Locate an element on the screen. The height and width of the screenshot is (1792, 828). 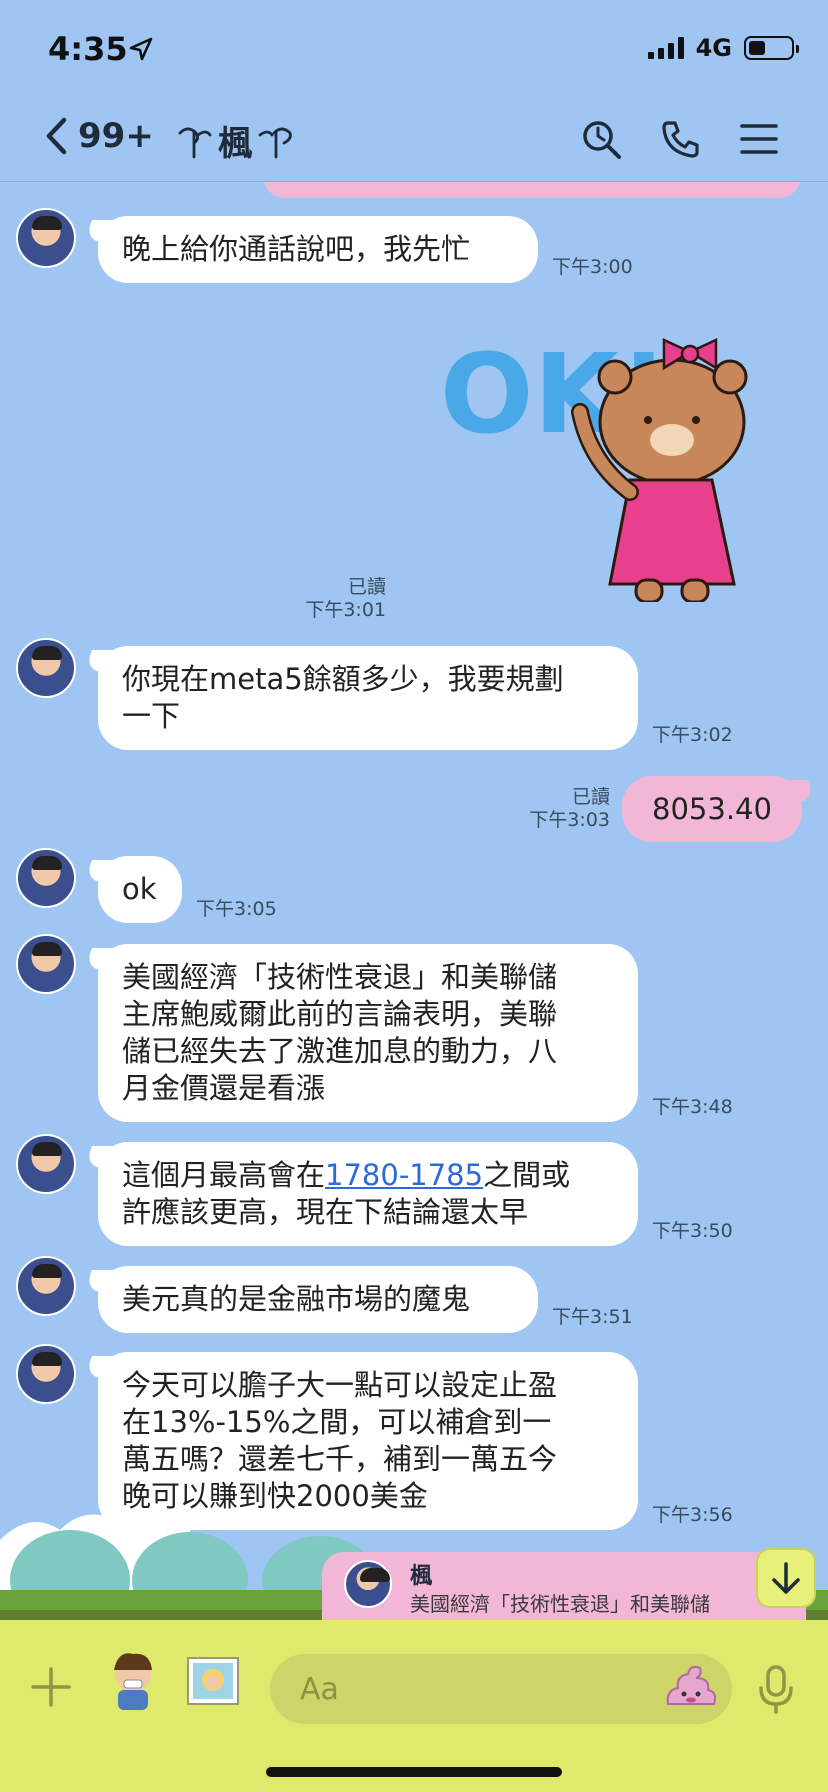
previous-outgoing-bubble is located at coordinates (532, 190).